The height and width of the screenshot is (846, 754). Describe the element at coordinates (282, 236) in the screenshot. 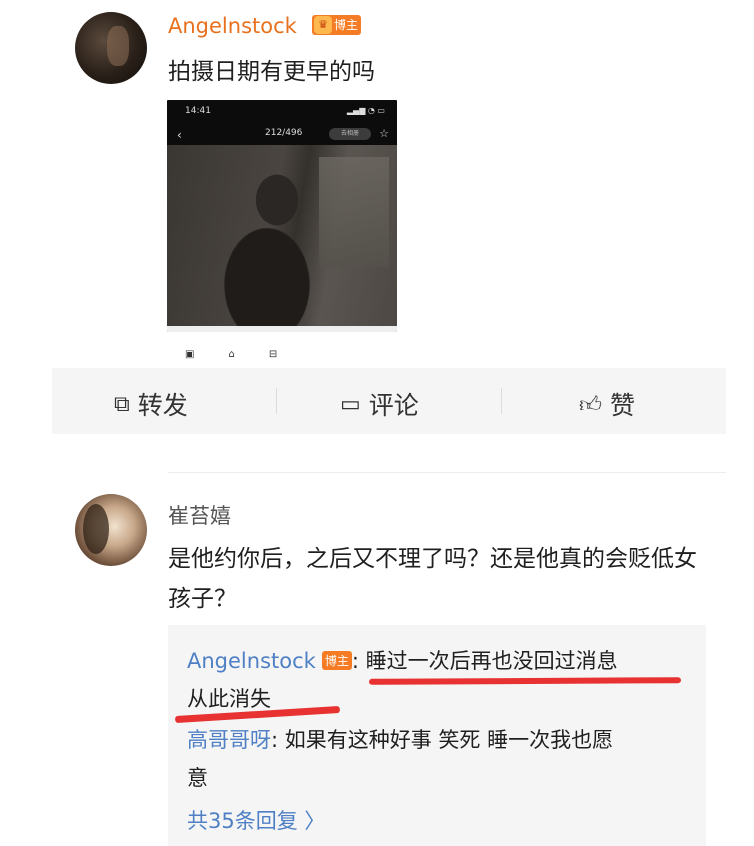

I see `photo-content` at that location.